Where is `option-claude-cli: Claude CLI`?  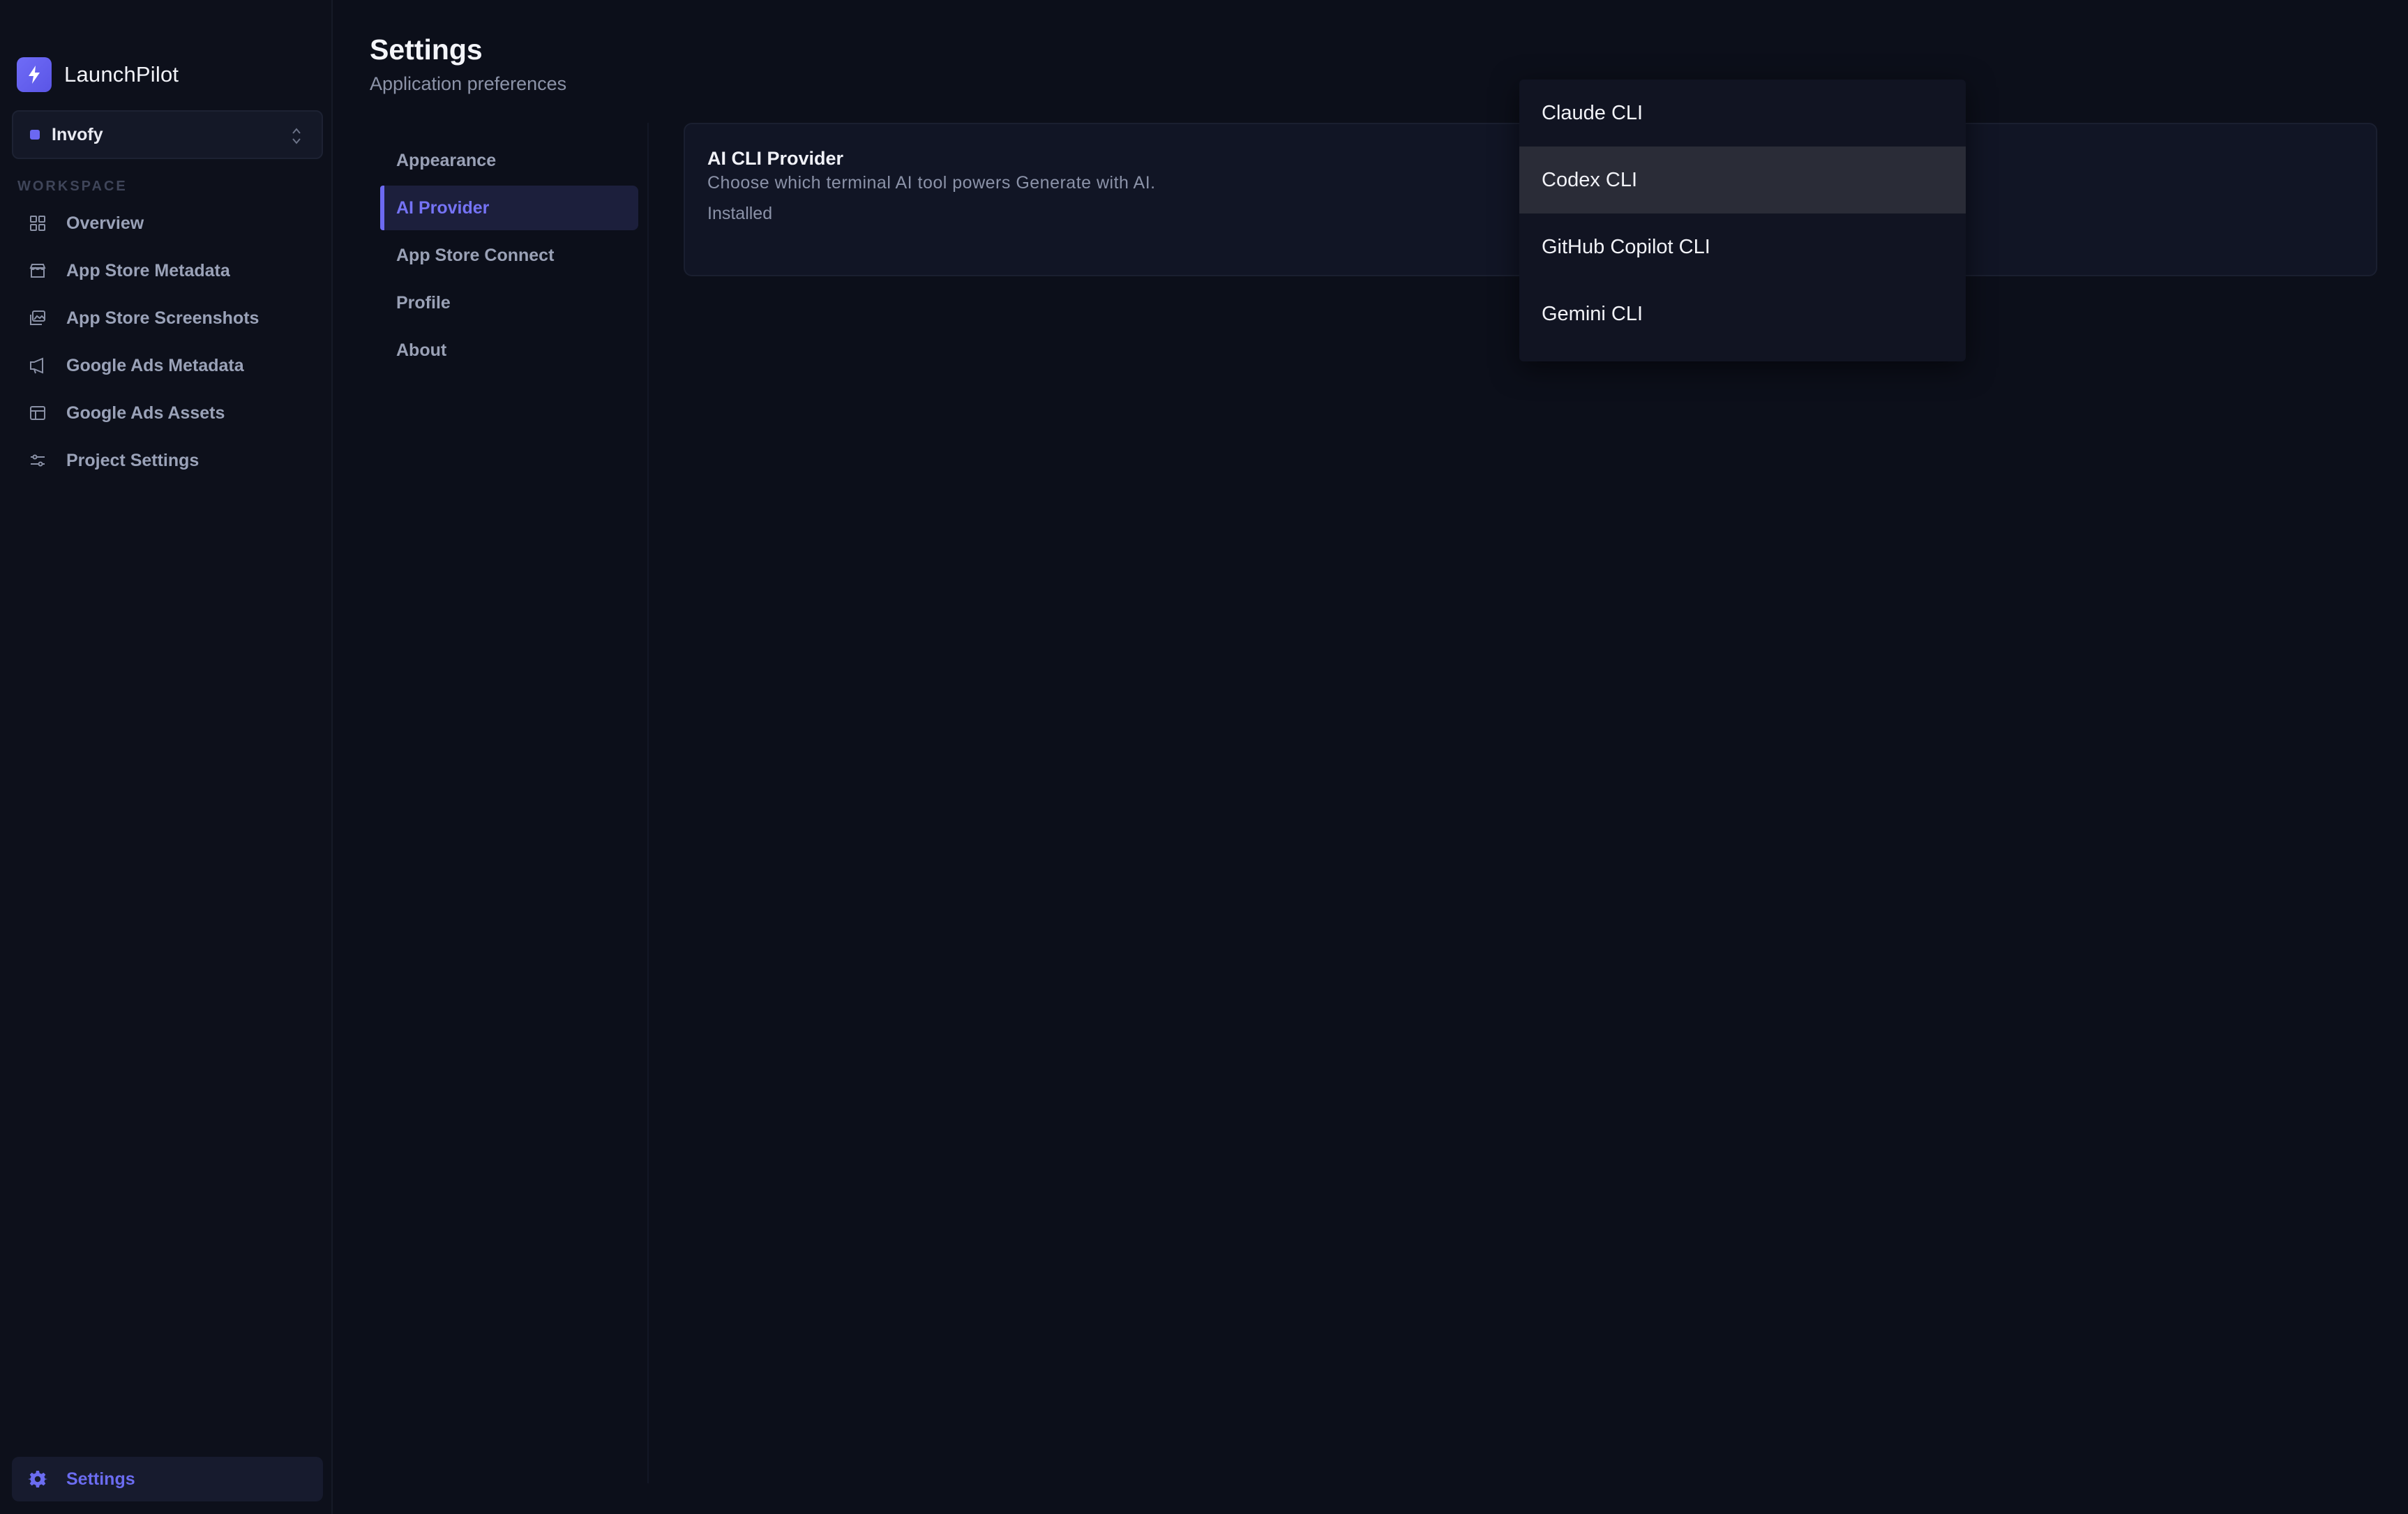 option-claude-cli: Claude CLI is located at coordinates (1742, 114).